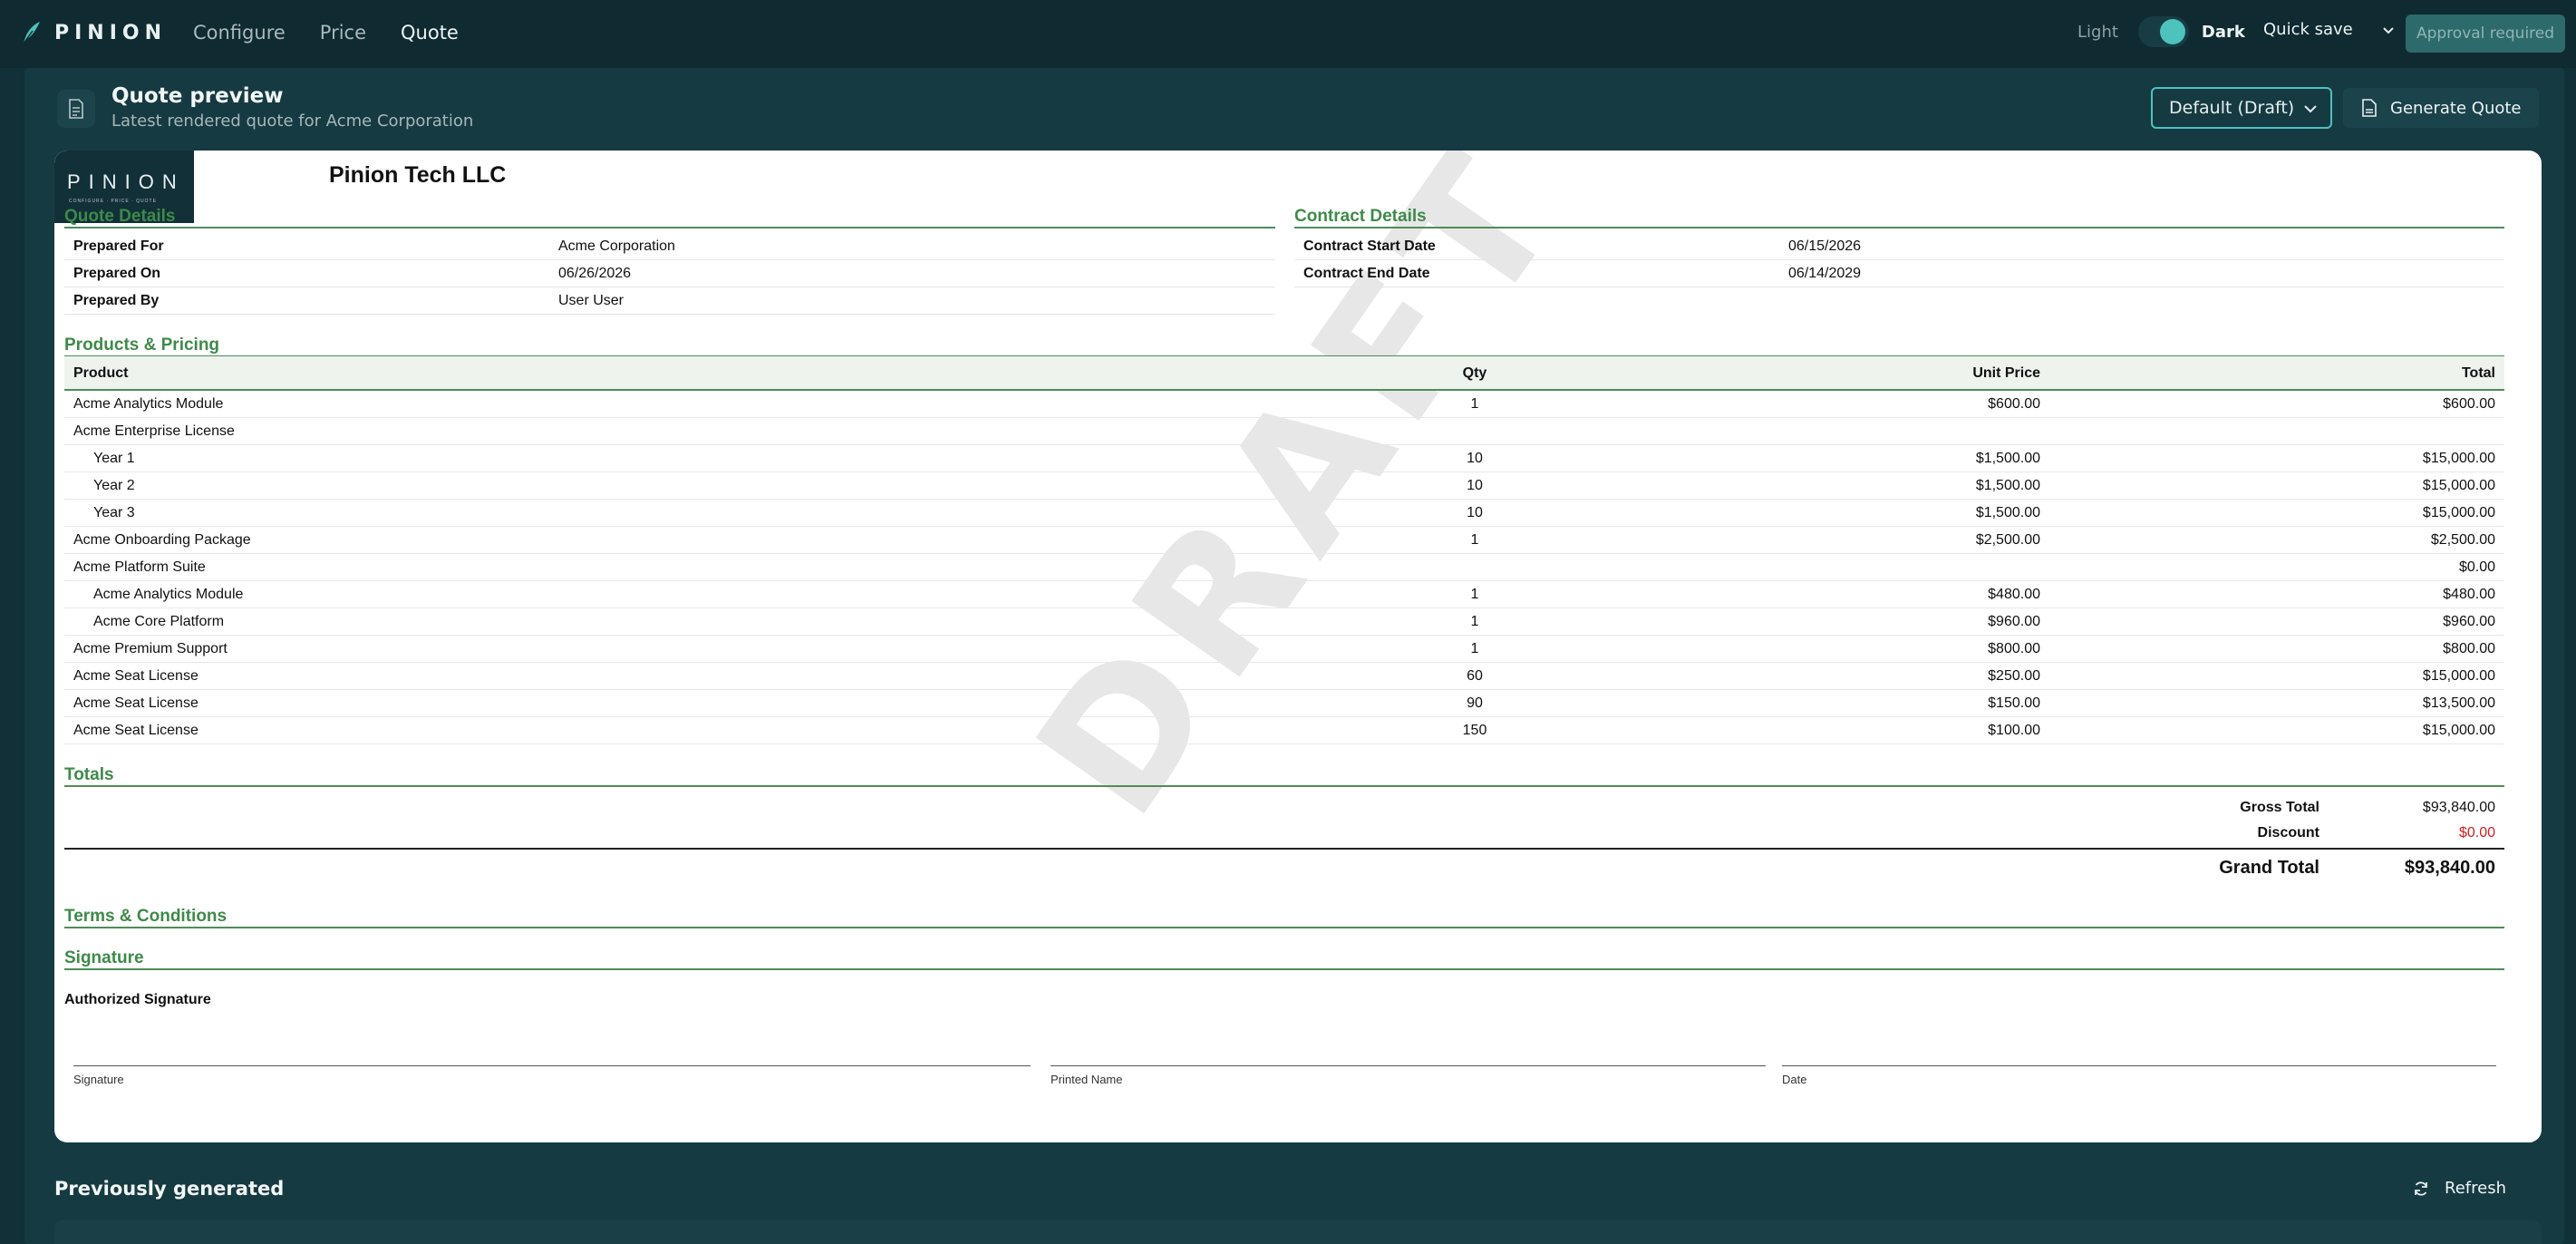 The height and width of the screenshot is (1244, 2576). Describe the element at coordinates (114, 459) in the screenshot. I see `product-cell: Year 1` at that location.